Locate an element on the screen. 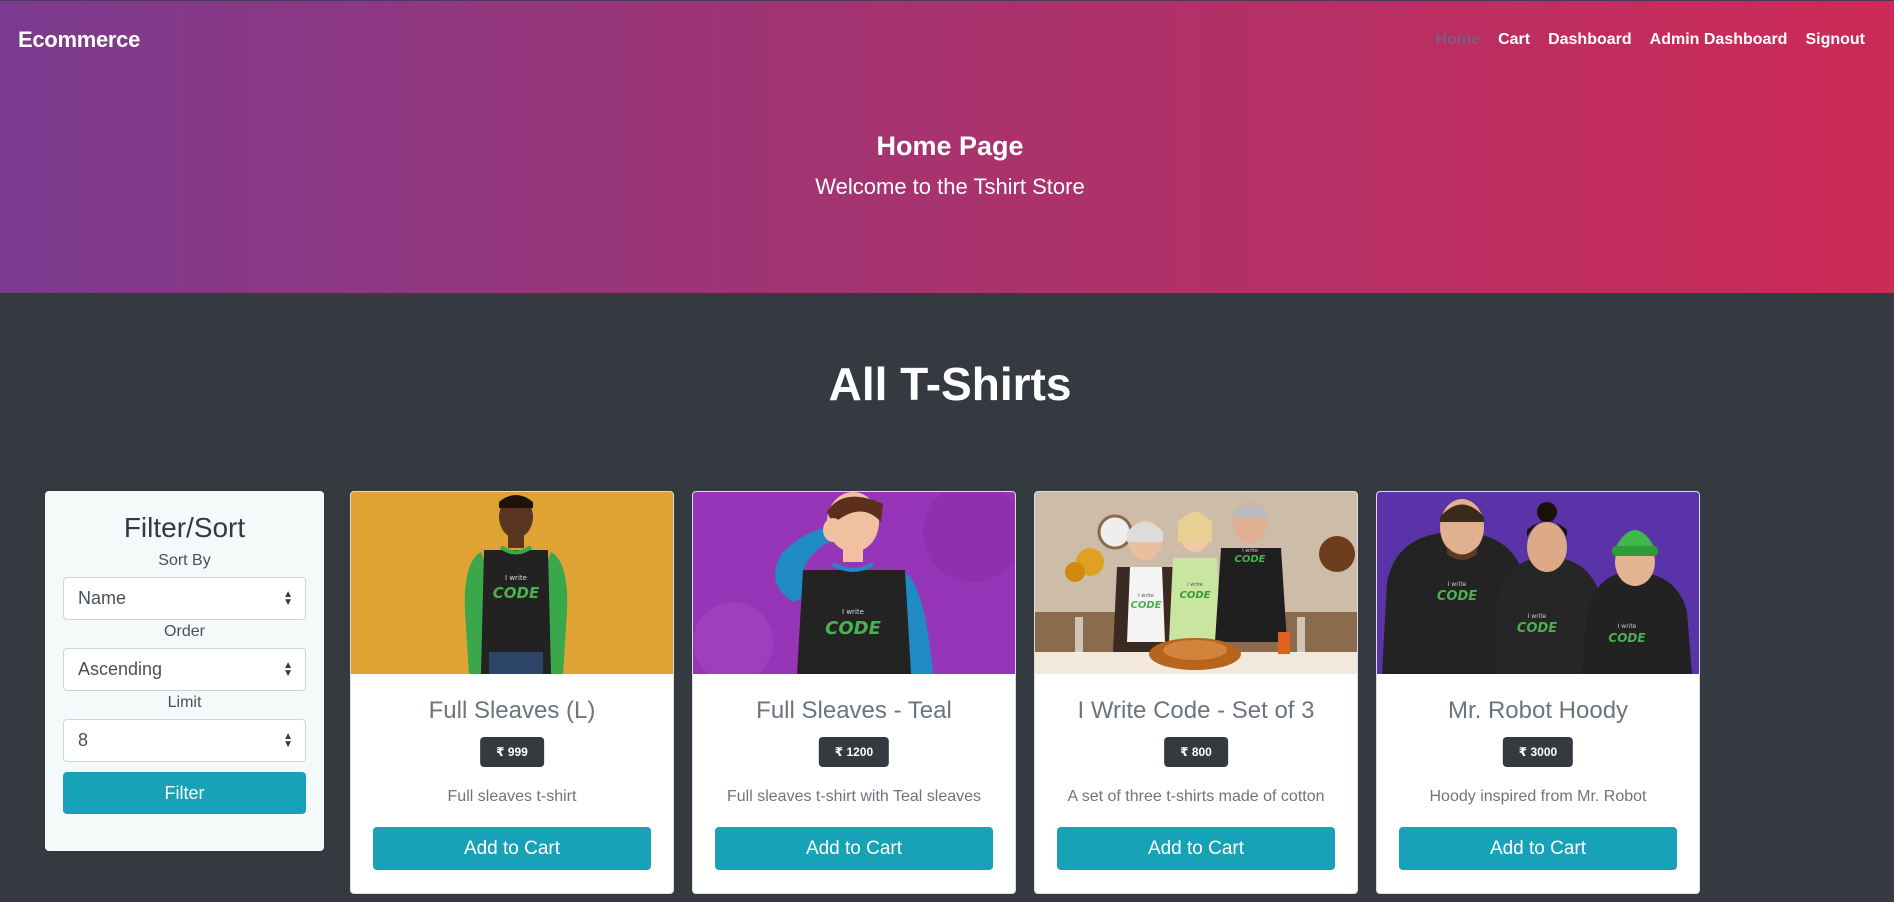  filter-title: Filter/Sort is located at coordinates (184, 527).